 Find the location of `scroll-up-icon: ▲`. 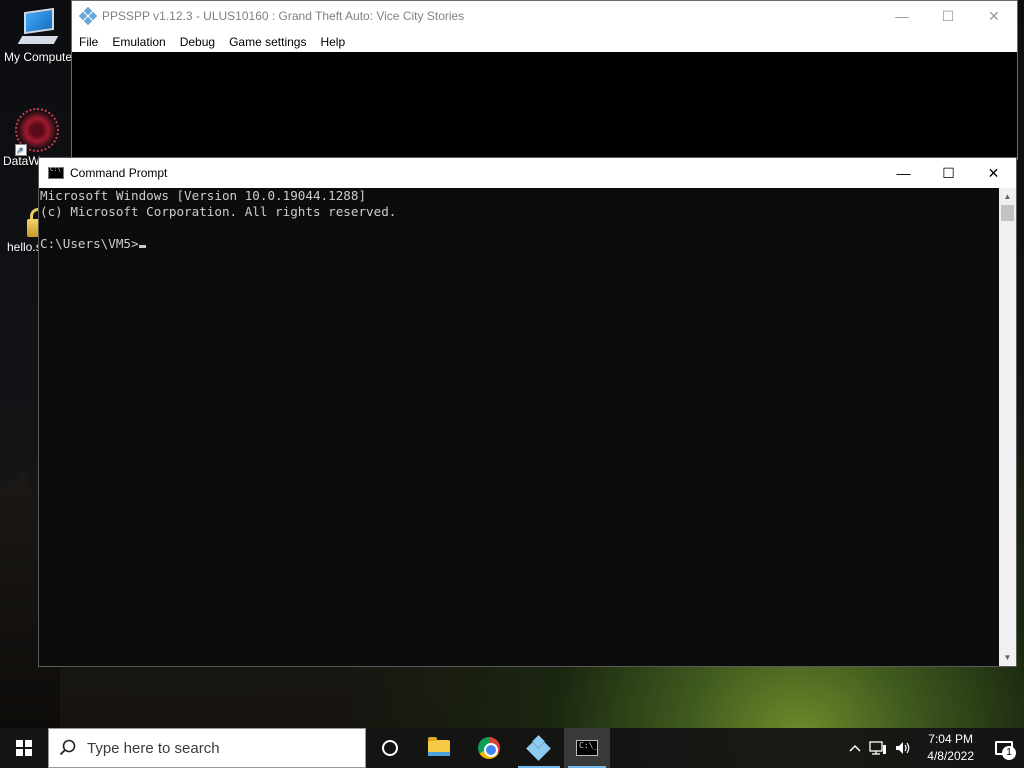

scroll-up-icon: ▲ is located at coordinates (1007, 196).